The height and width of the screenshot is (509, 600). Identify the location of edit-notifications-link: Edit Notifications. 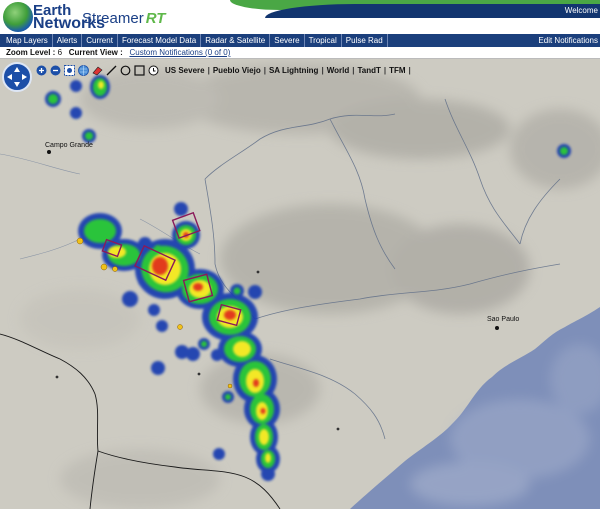
(568, 40).